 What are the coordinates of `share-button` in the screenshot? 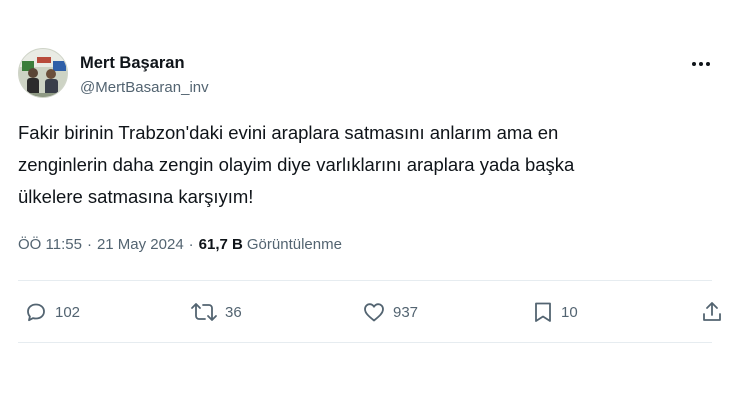 It's located at (712, 312).